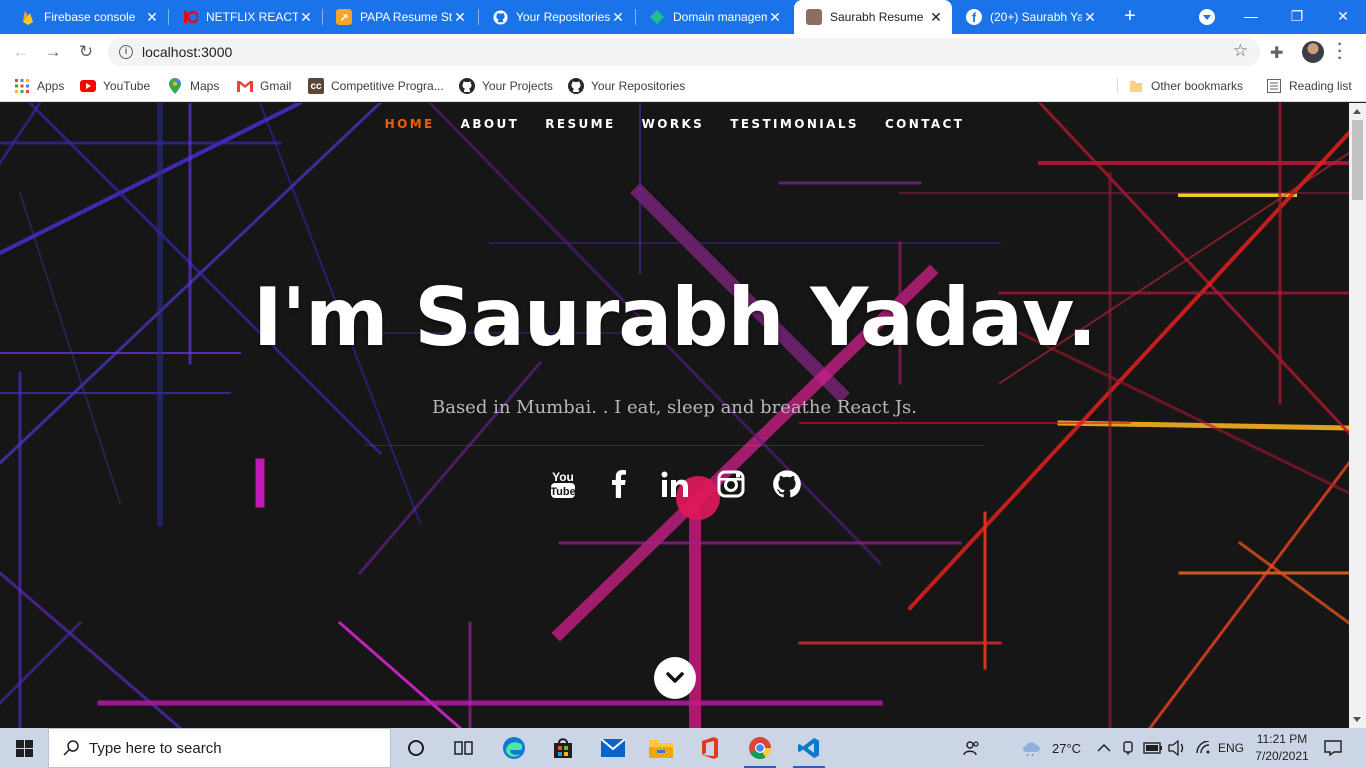 This screenshot has height=768, width=1366. I want to click on windows-taskbar: 27°C ENG 11:21 PM 7/20/2021, so click(683, 748).